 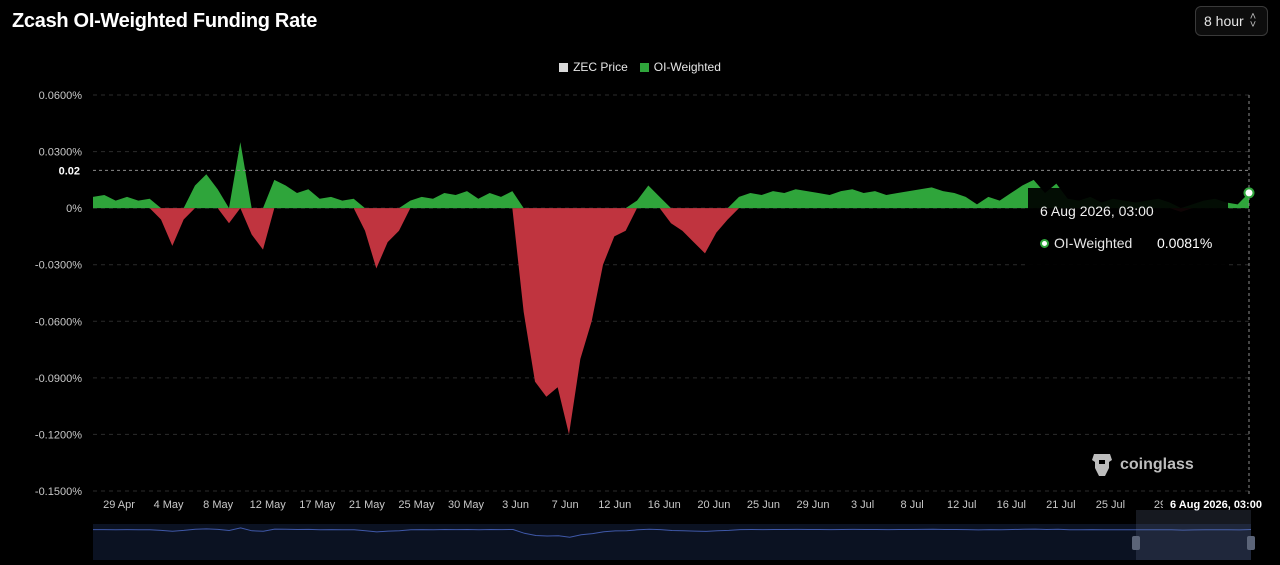 I want to click on y-tick-label: -0.0600%, so click(x=58, y=322).